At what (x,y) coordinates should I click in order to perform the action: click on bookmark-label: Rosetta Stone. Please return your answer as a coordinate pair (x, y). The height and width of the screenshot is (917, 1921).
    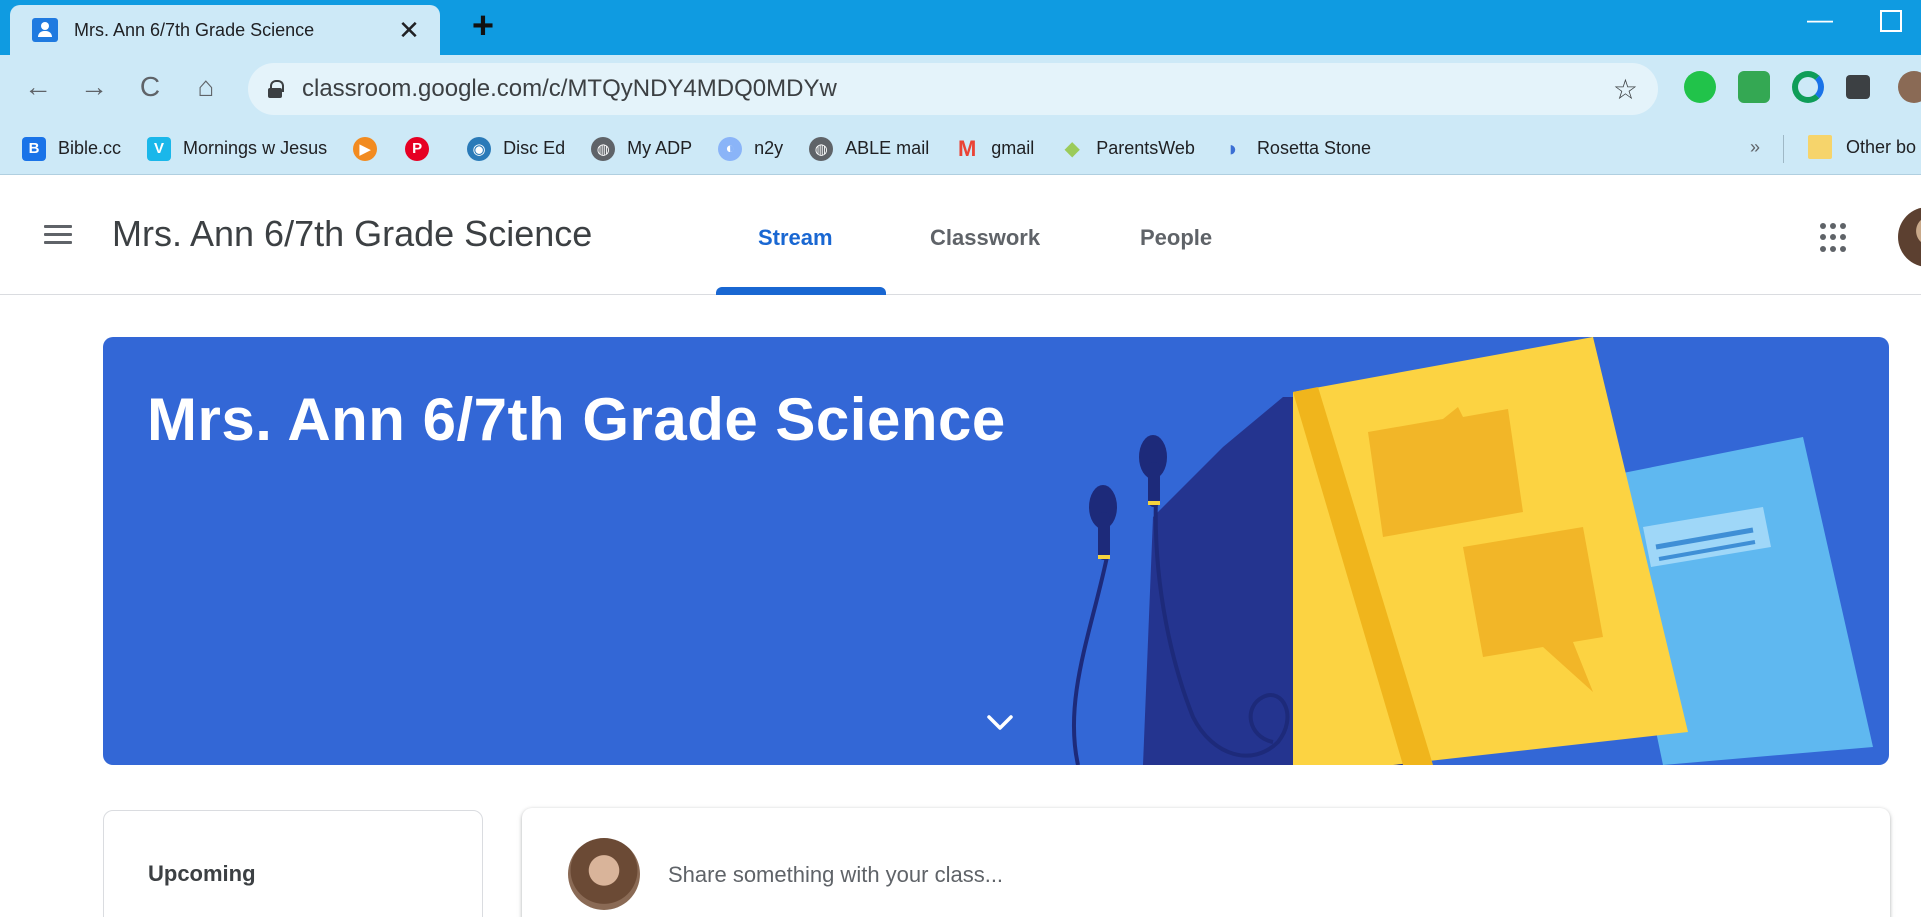
    Looking at the image, I should click on (1314, 148).